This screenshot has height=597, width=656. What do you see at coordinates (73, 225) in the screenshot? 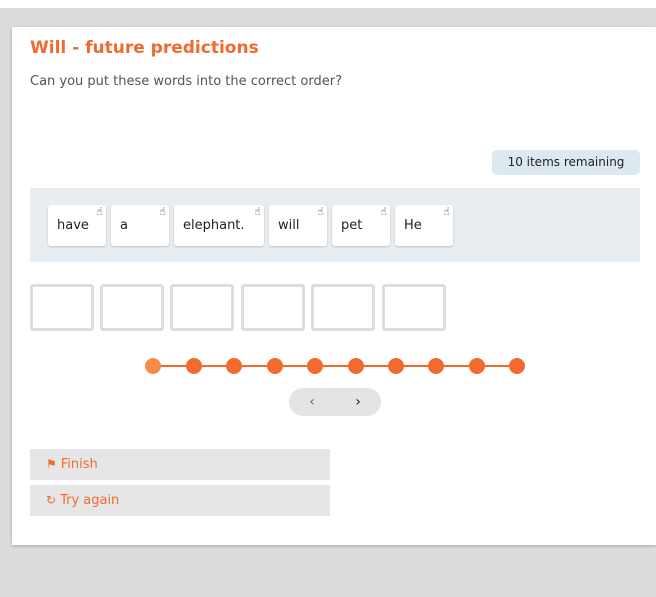
I see `word-tile-label: have` at bounding box center [73, 225].